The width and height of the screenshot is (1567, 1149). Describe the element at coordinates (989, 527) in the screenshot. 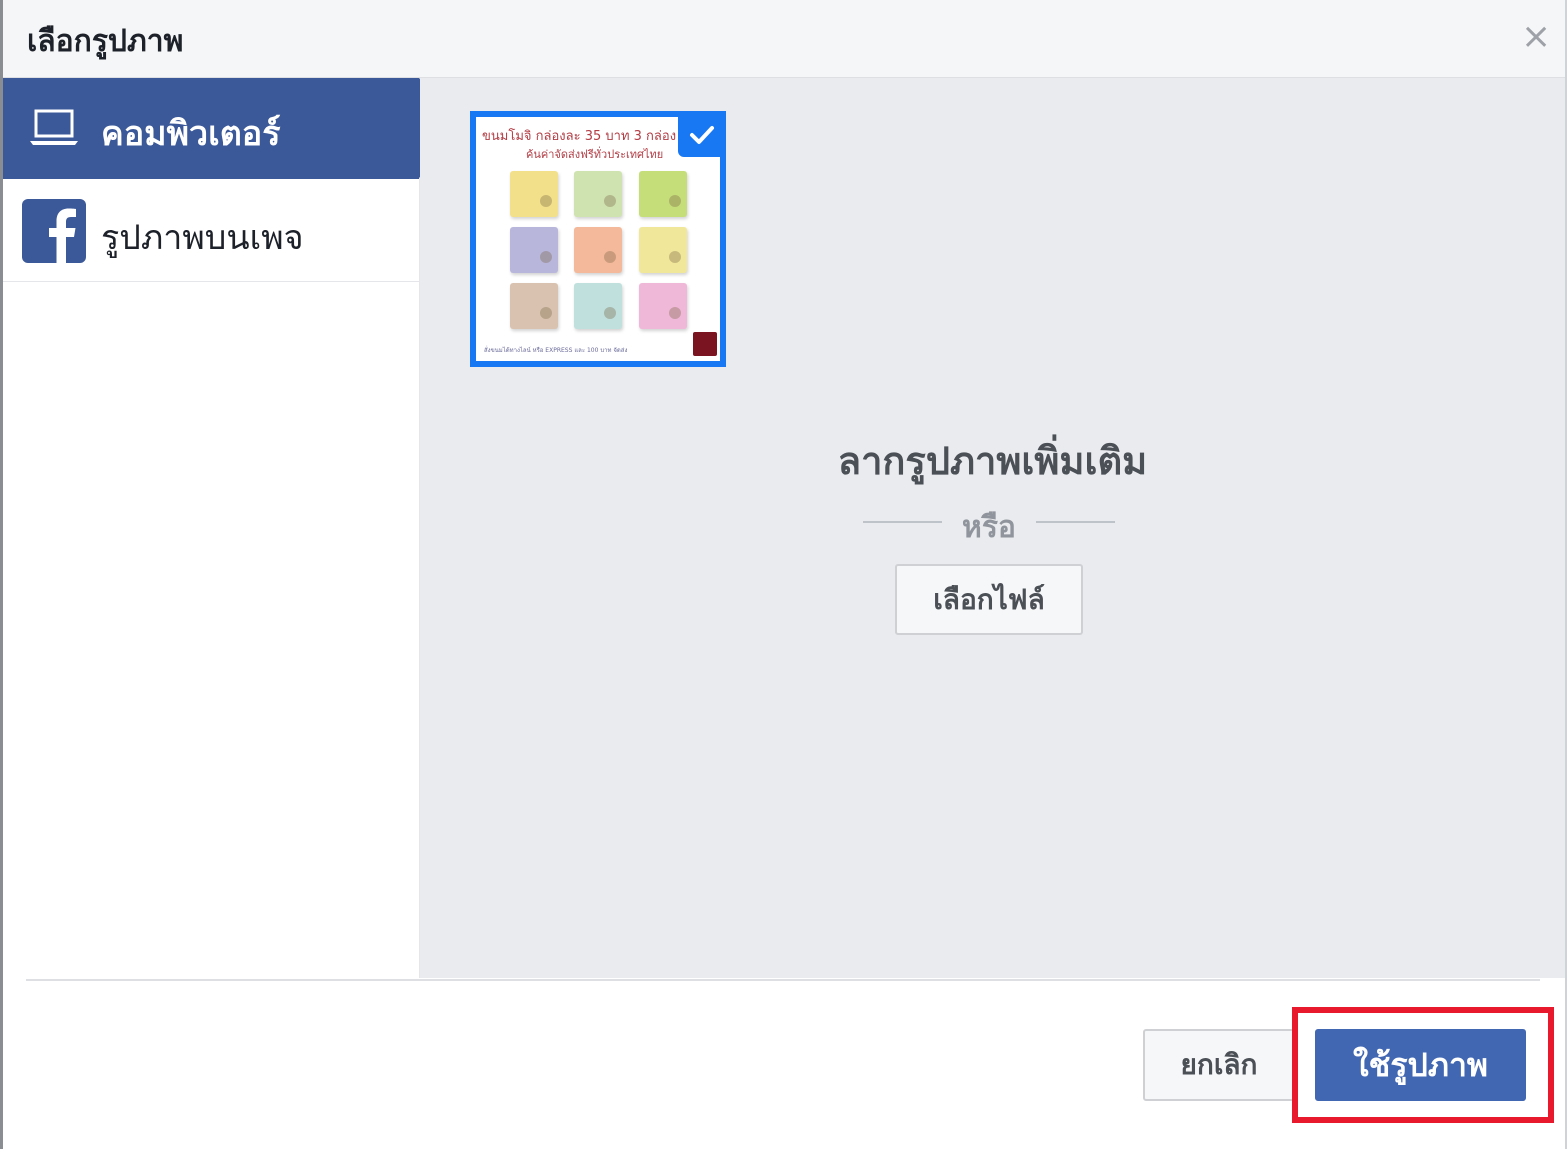

I see `or-label: หรือ` at that location.